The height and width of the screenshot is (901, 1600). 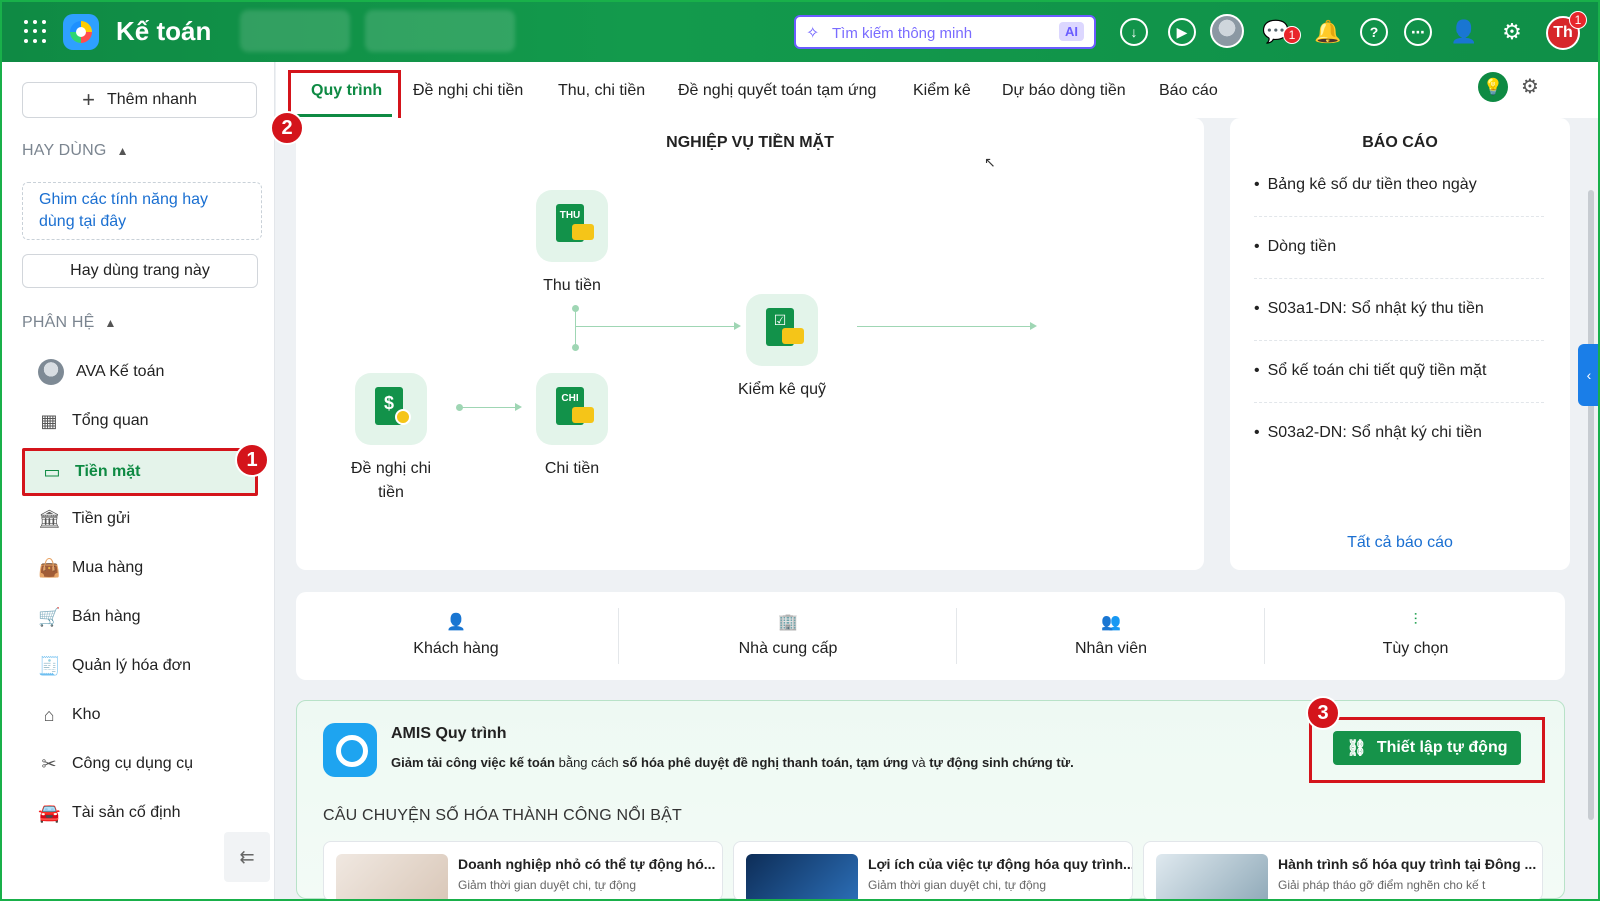 What do you see at coordinates (1188, 91) in the screenshot?
I see `tab-reports: Báo cáo` at bounding box center [1188, 91].